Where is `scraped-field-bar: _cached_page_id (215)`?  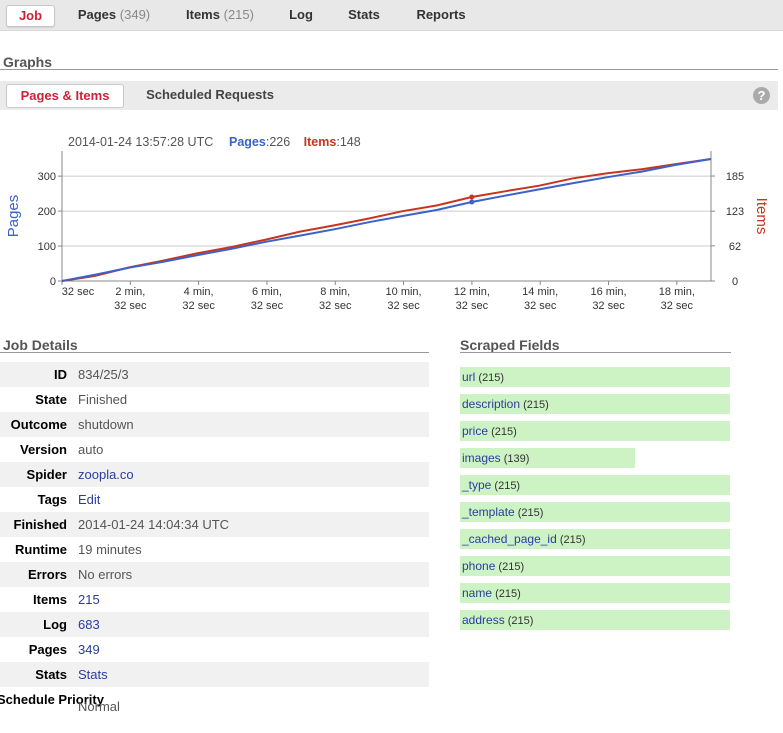
scraped-field-bar: _cached_page_id (215) is located at coordinates (595, 539).